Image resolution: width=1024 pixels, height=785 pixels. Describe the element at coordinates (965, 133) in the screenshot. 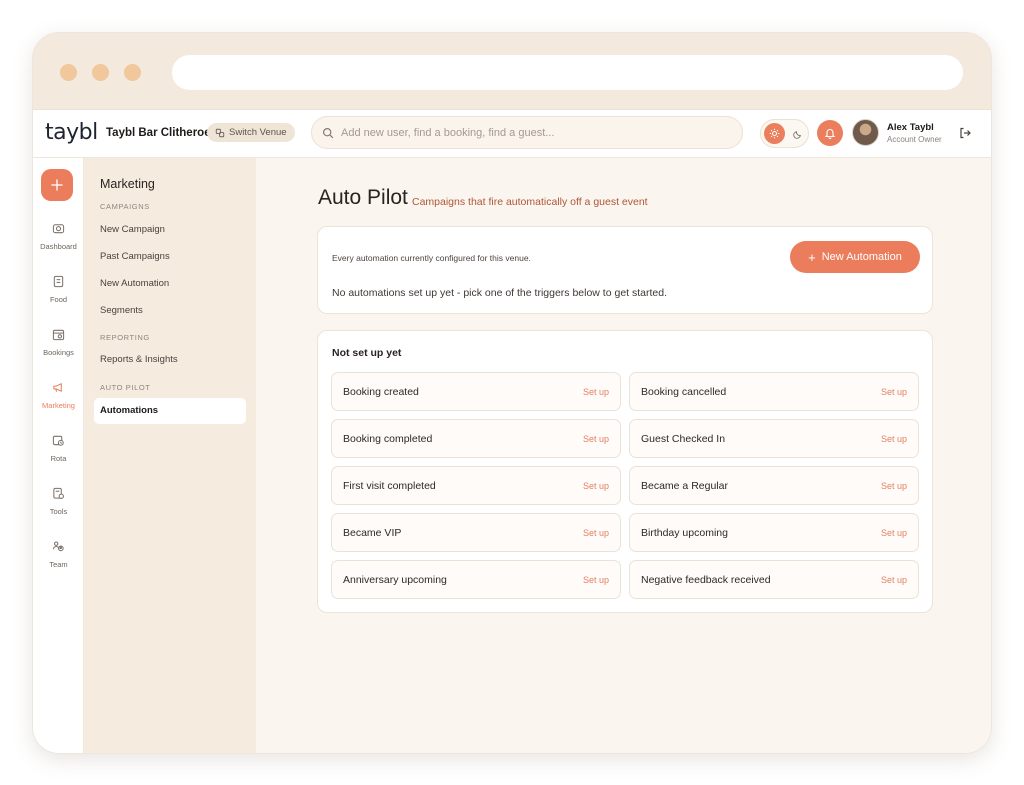

I see `logout-icon` at that location.